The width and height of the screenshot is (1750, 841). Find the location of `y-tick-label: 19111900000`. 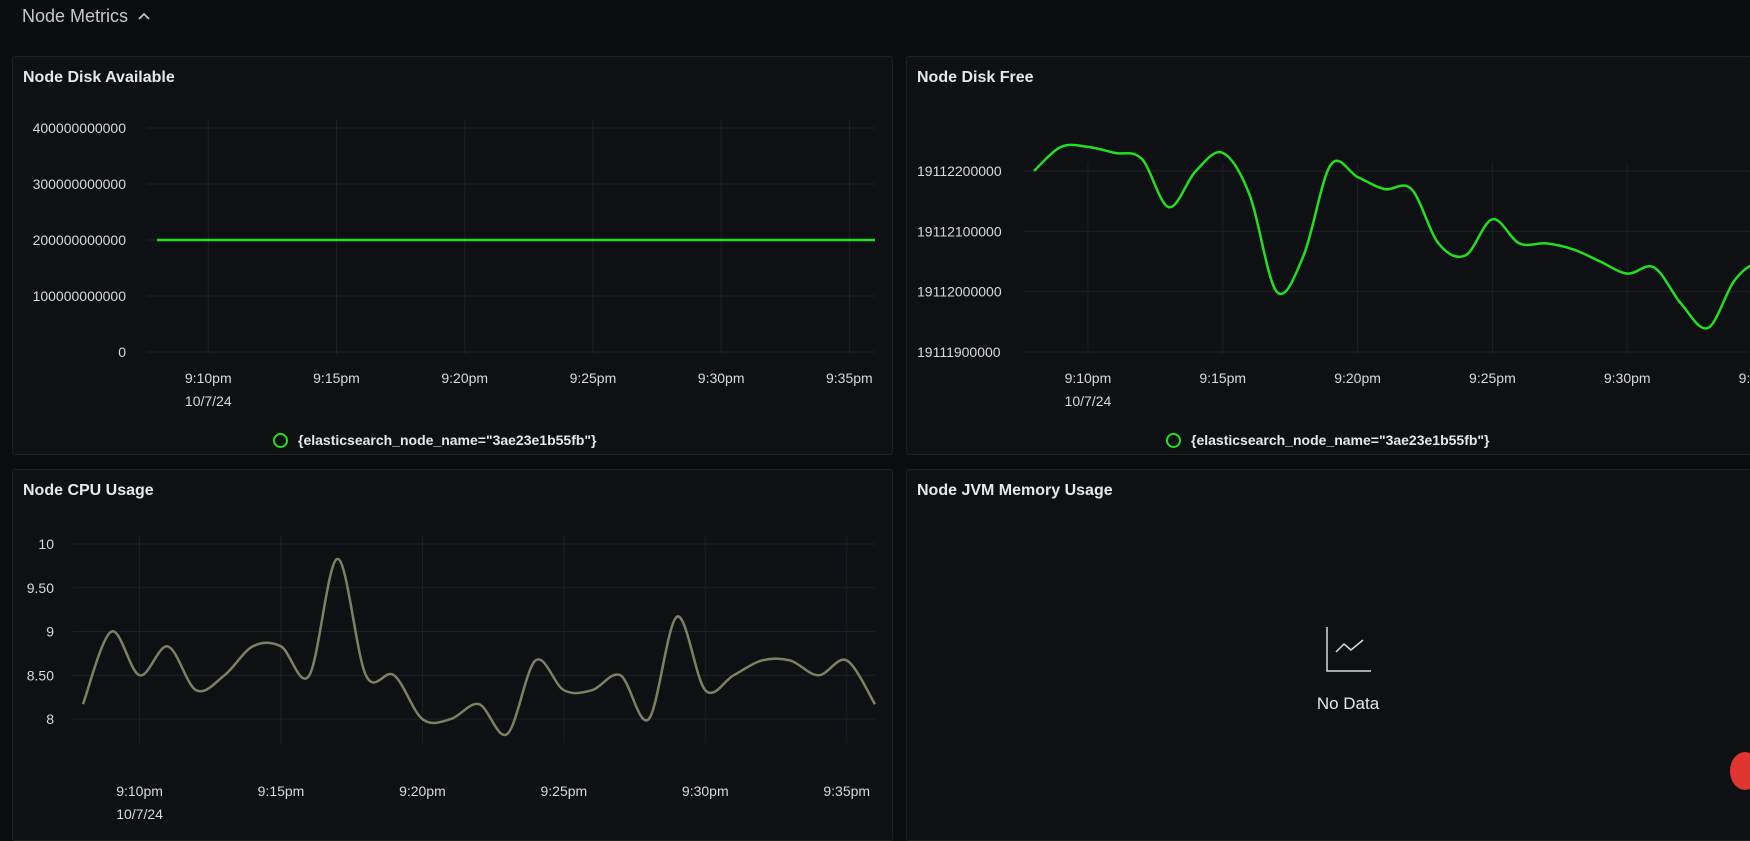

y-tick-label: 19111900000 is located at coordinates (959, 352).